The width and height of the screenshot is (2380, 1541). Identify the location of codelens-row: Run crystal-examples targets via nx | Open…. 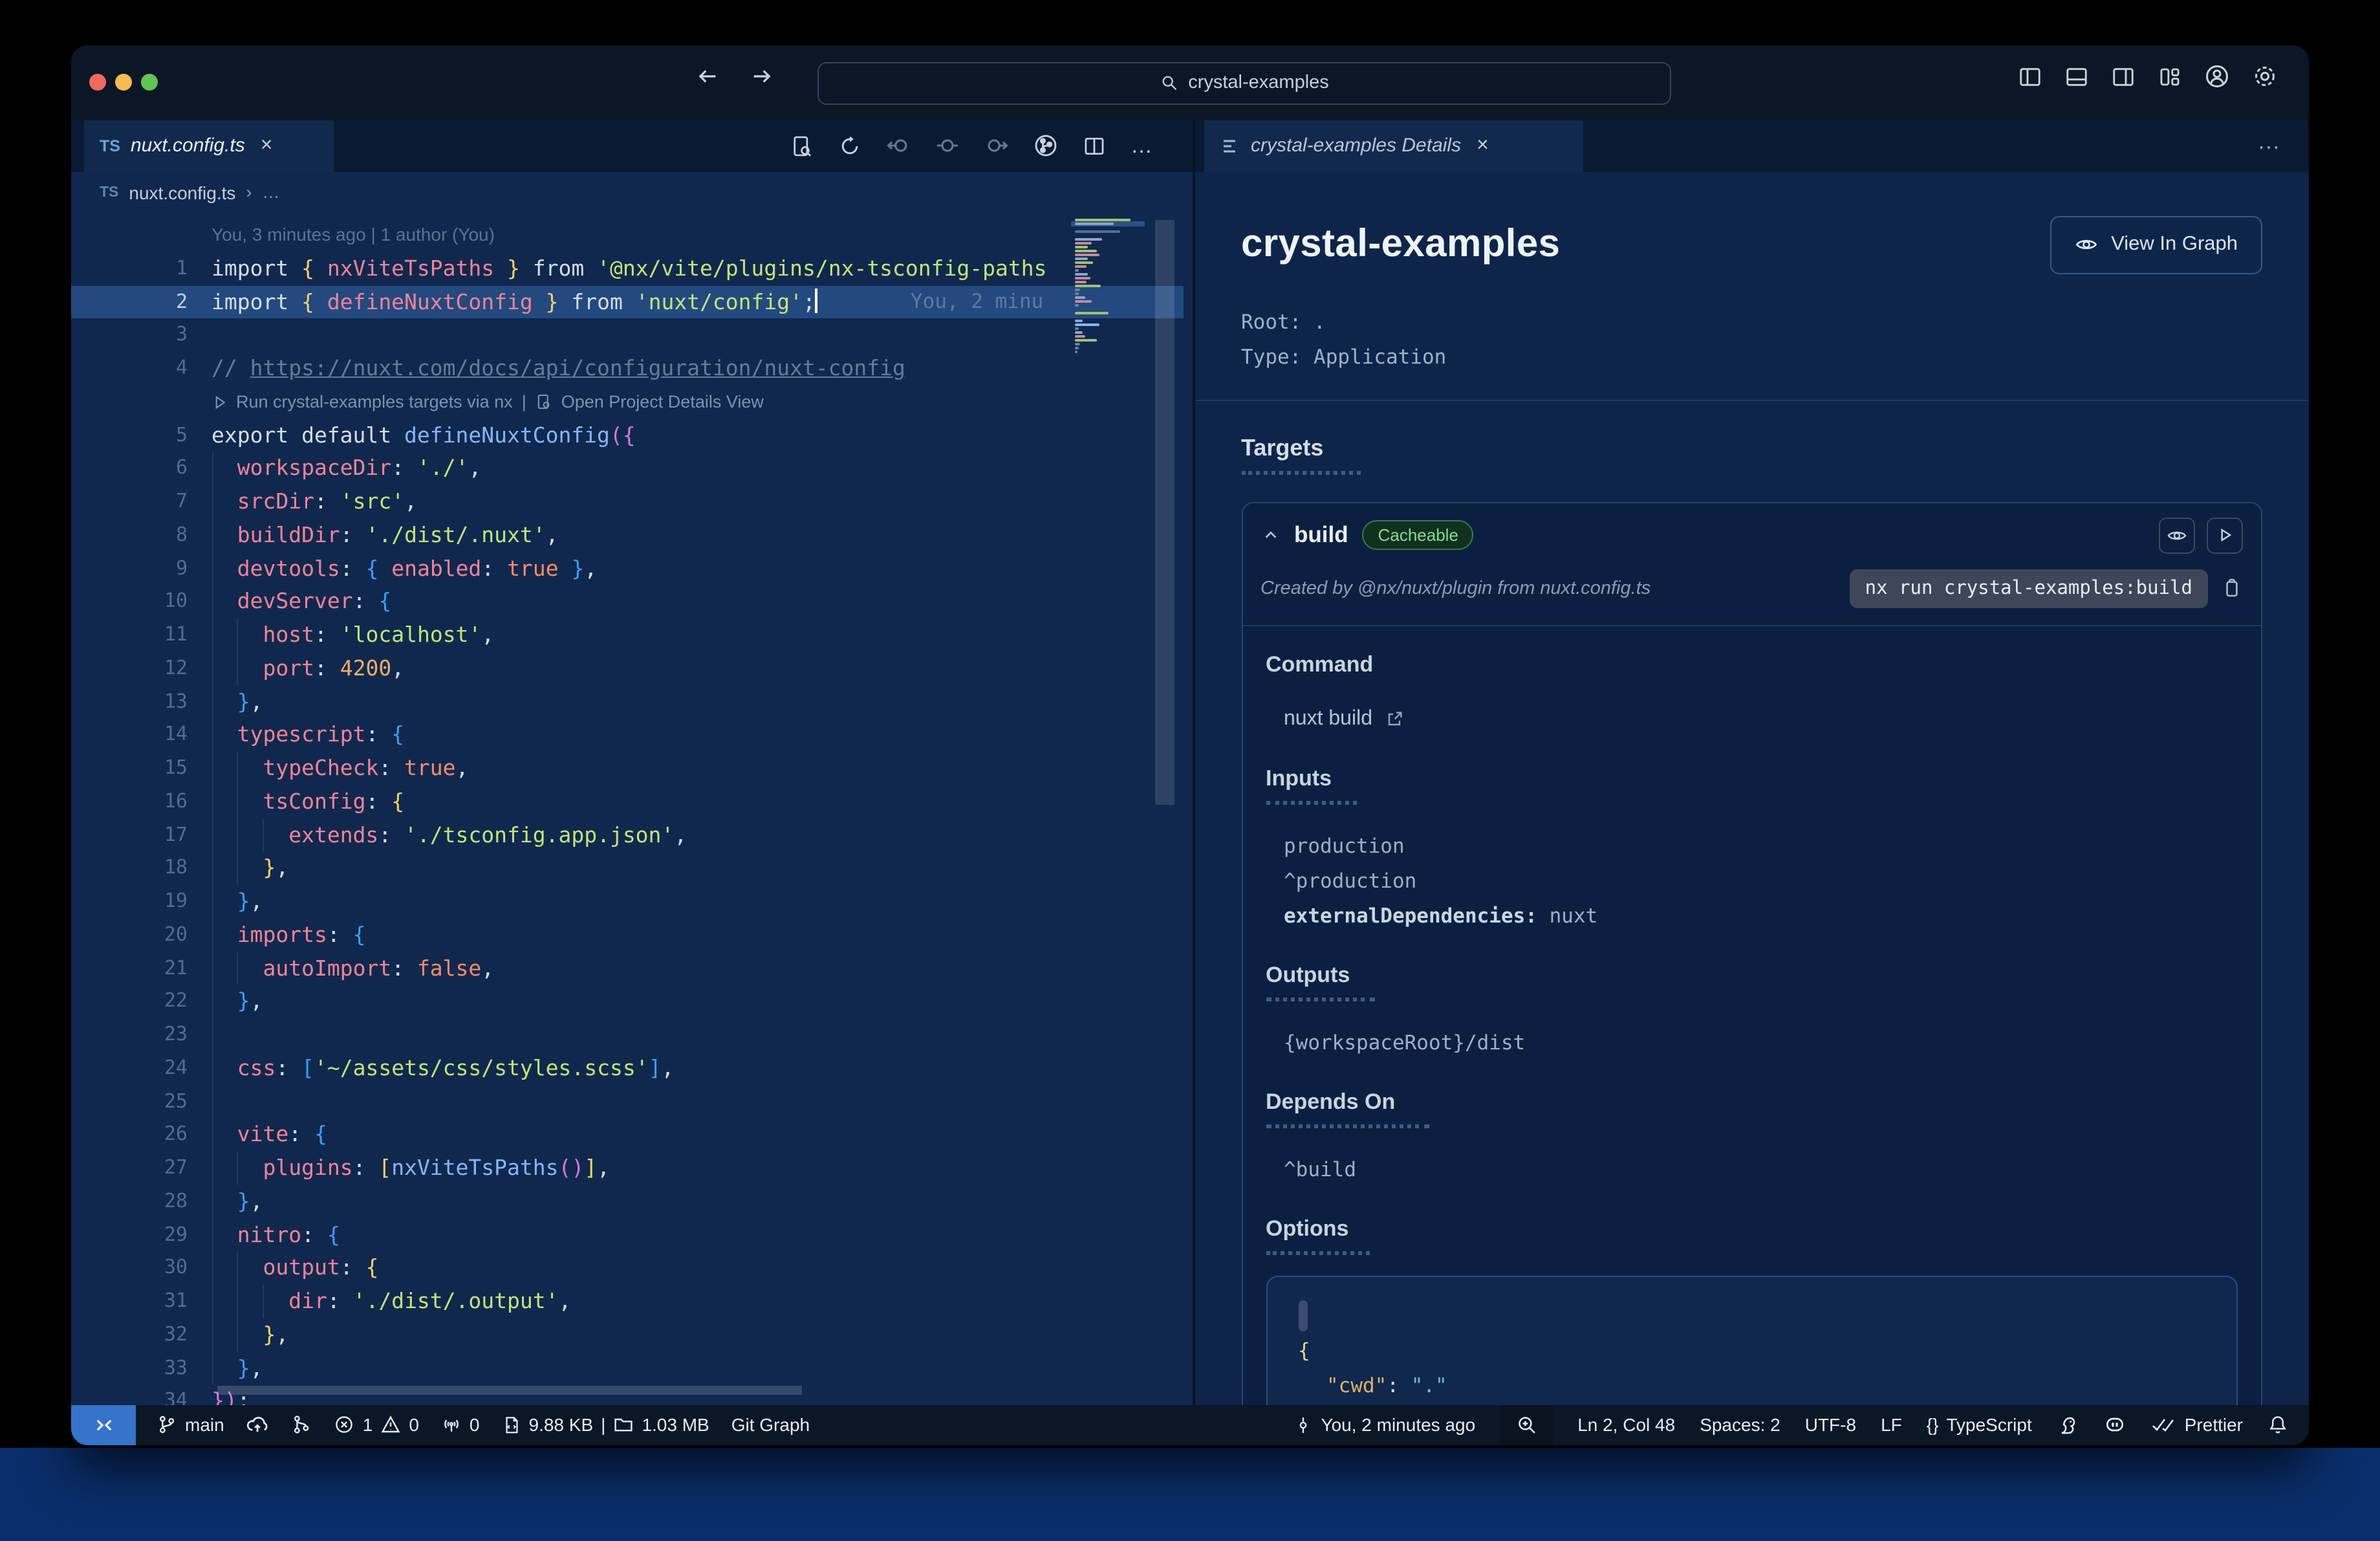
(631, 402).